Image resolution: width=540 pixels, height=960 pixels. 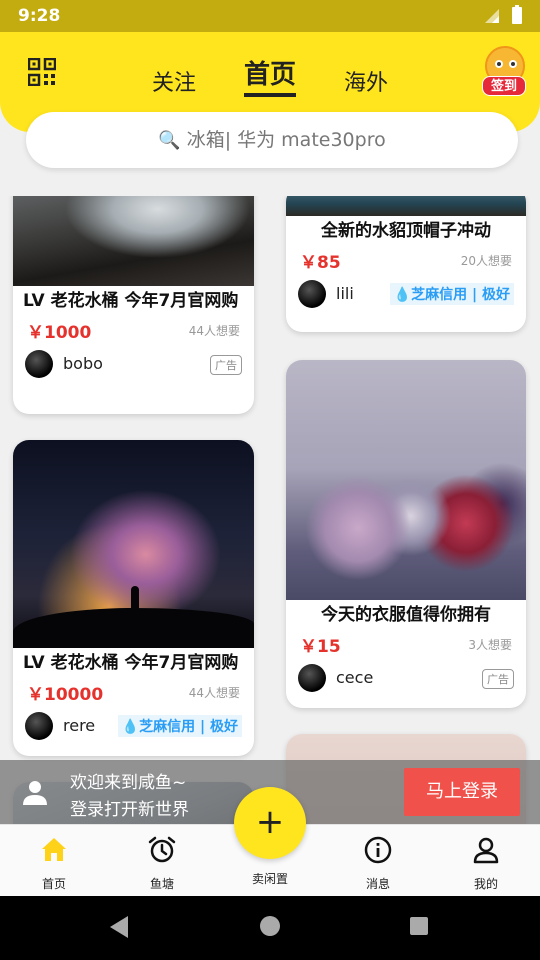 I want to click on status-time: 9:28, so click(x=39, y=16).